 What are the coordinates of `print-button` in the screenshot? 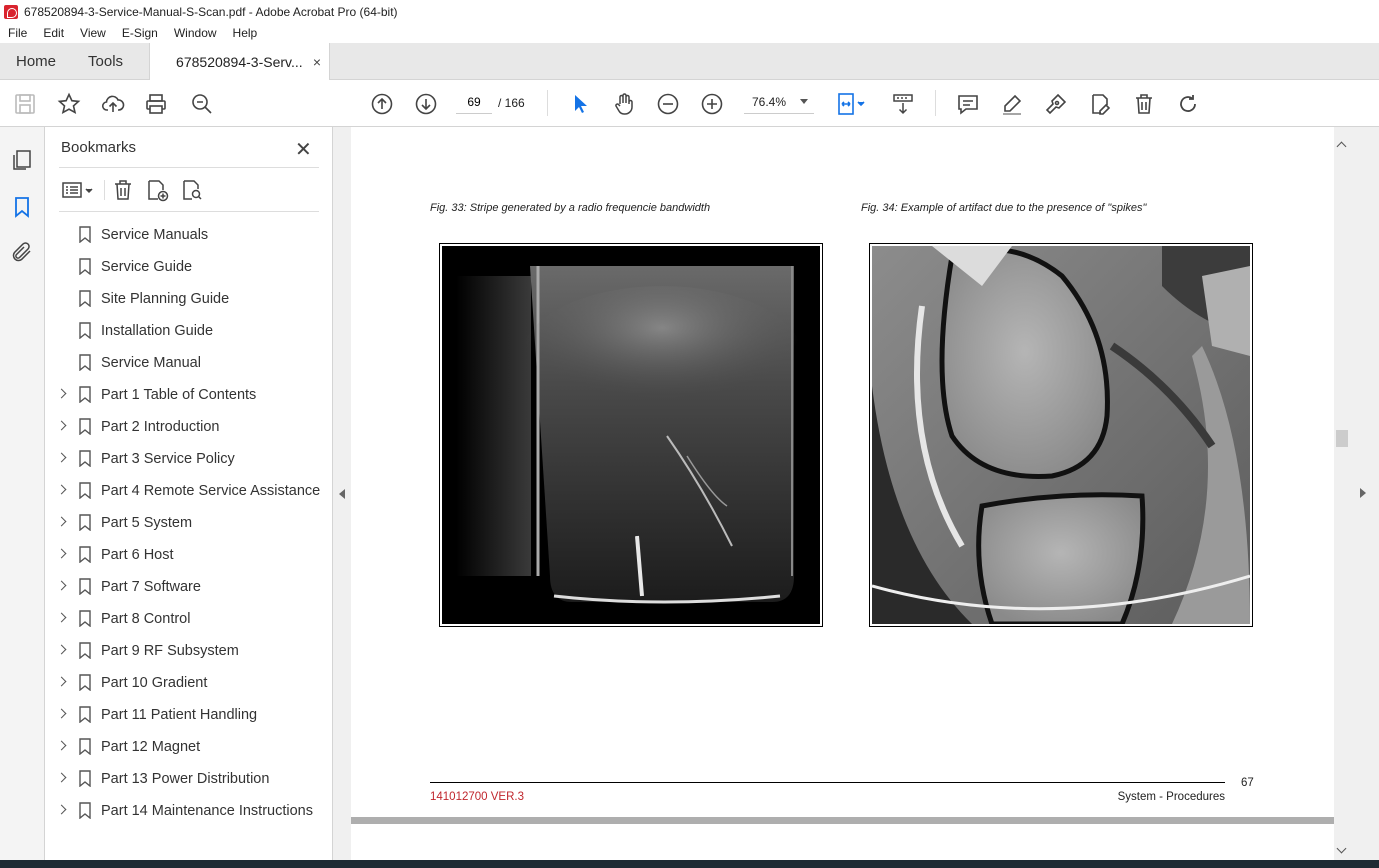 It's located at (156, 104).